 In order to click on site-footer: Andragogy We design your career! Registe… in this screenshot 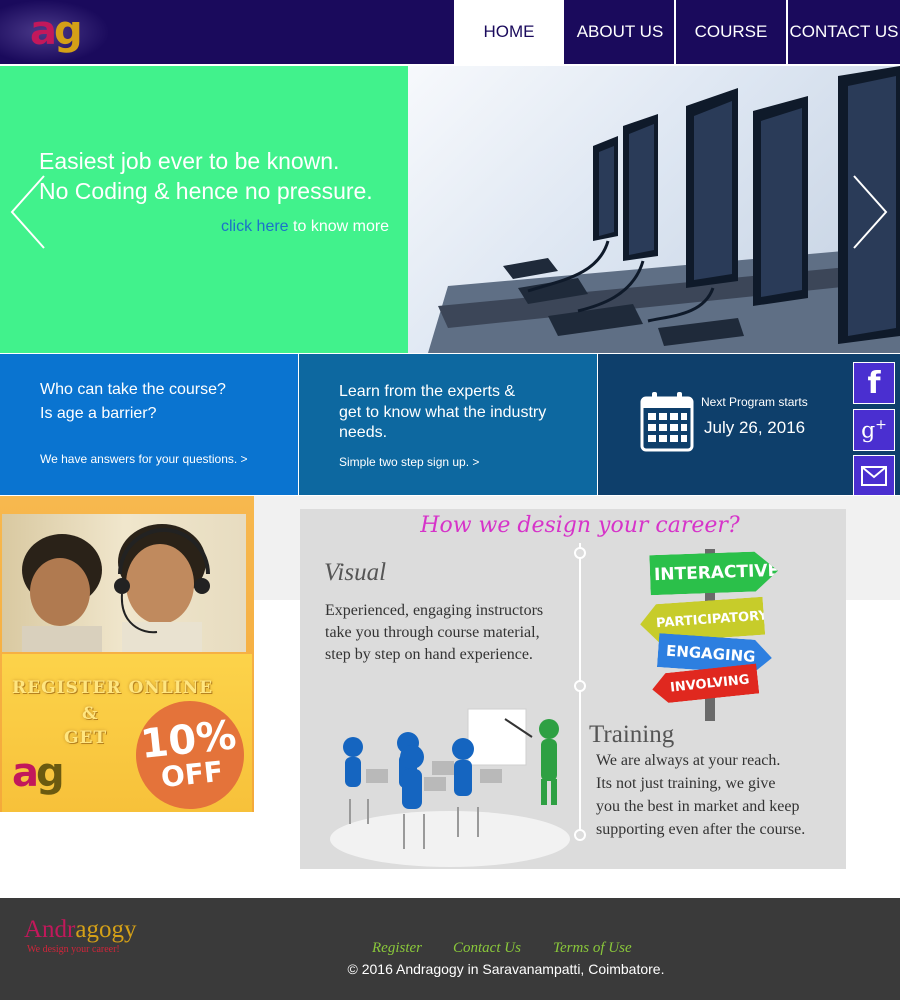, I will do `click(450, 949)`.